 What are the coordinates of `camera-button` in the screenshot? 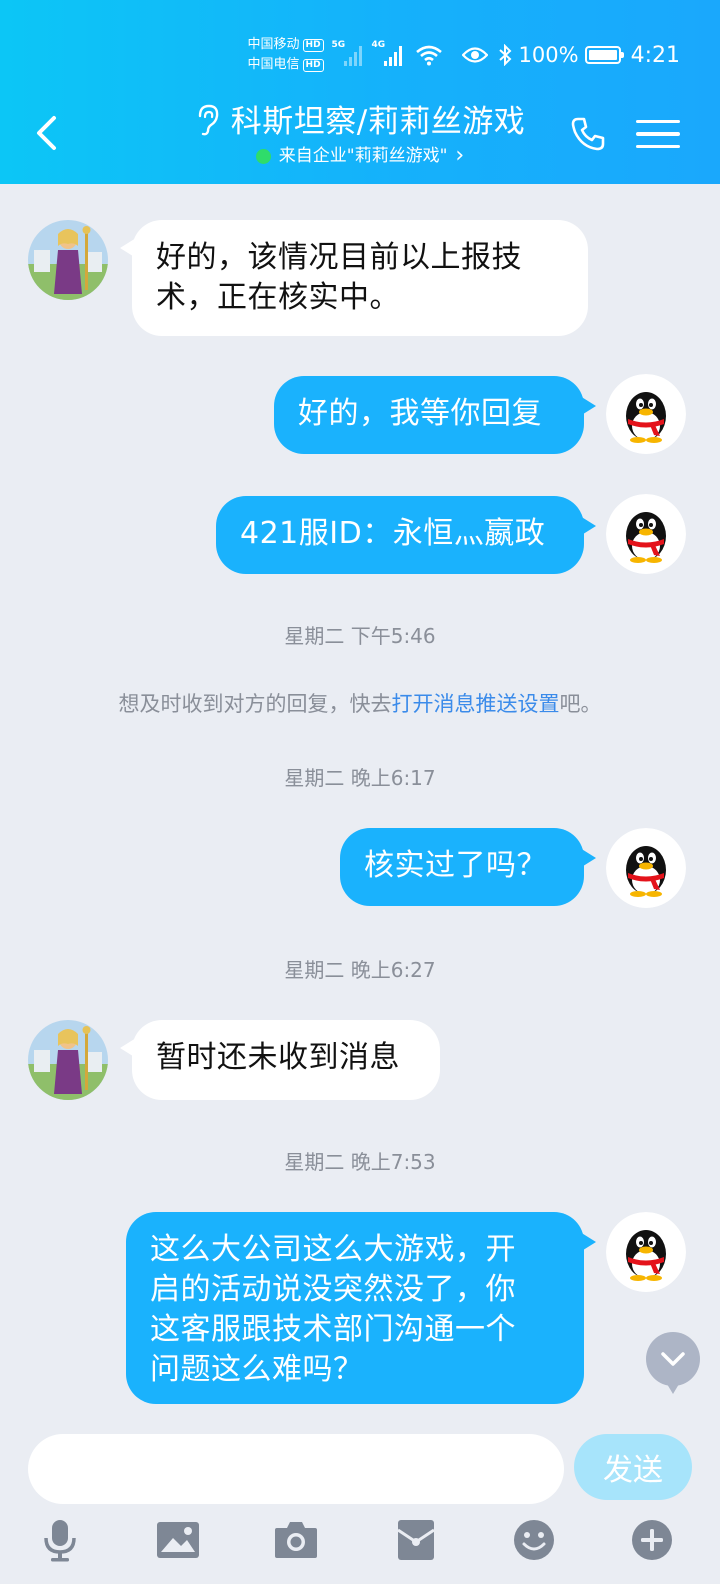 It's located at (296, 1540).